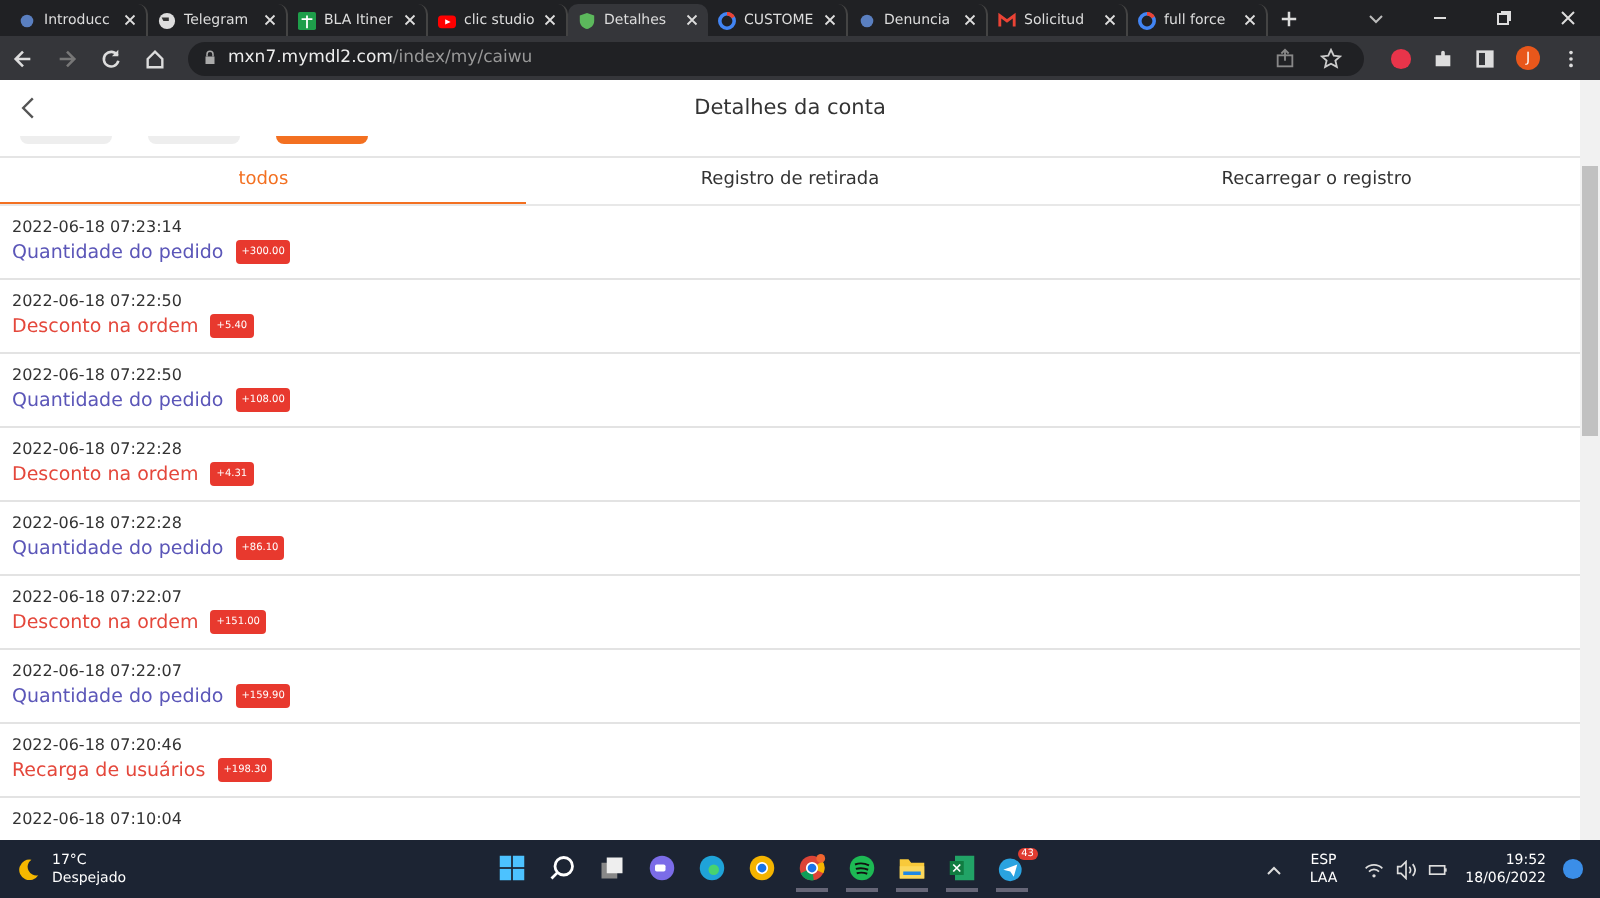 The height and width of the screenshot is (898, 1600). I want to click on adblock-icon, so click(1401, 58).